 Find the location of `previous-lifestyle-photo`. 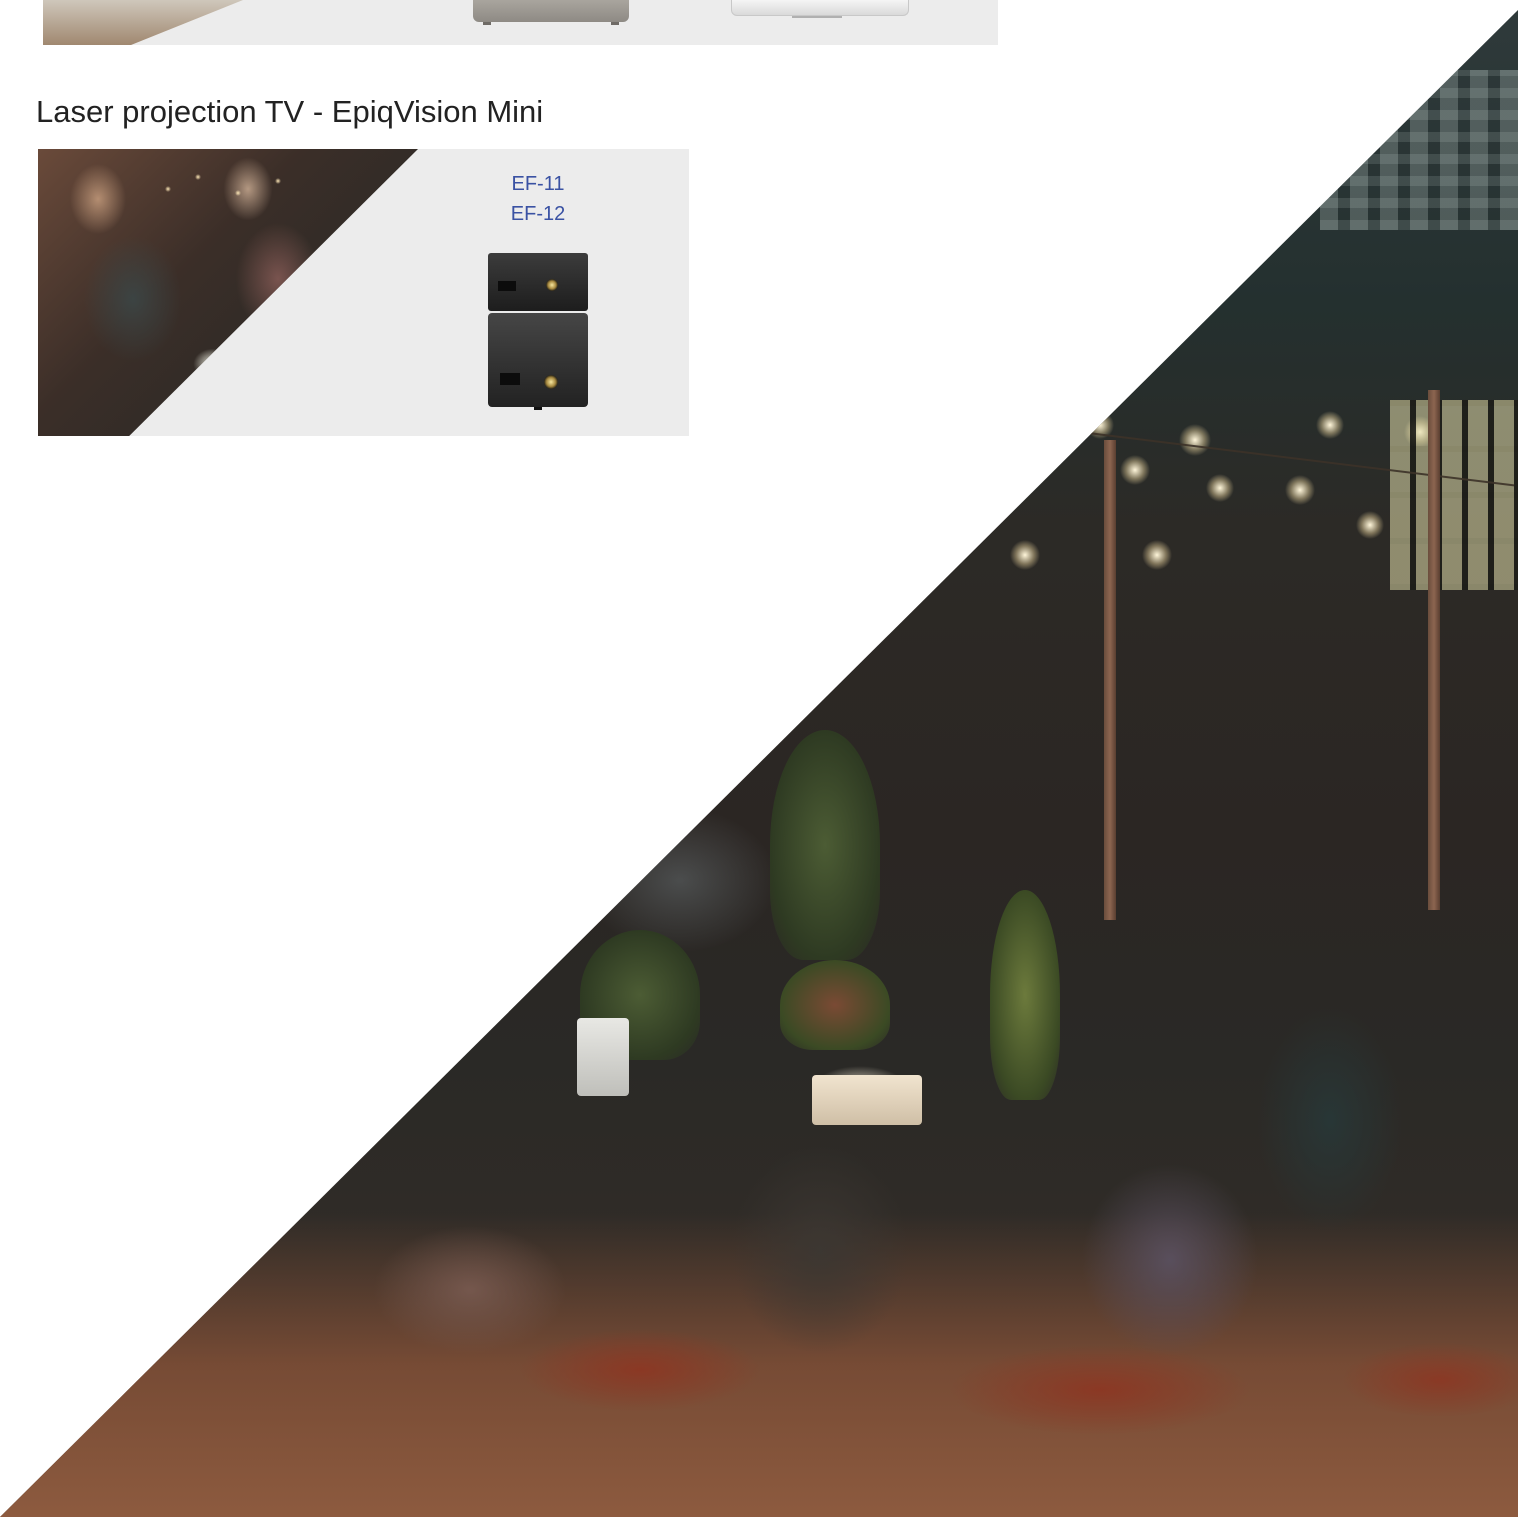

previous-lifestyle-photo is located at coordinates (143, 22).